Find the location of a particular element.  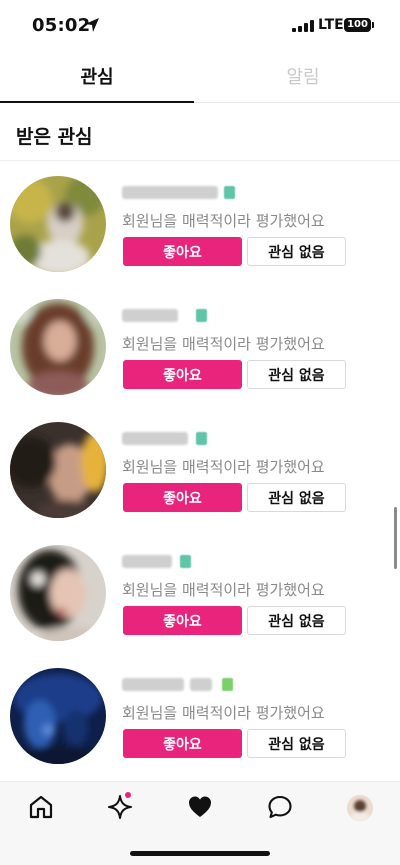

section-title: 받은 관심 is located at coordinates (54, 137).